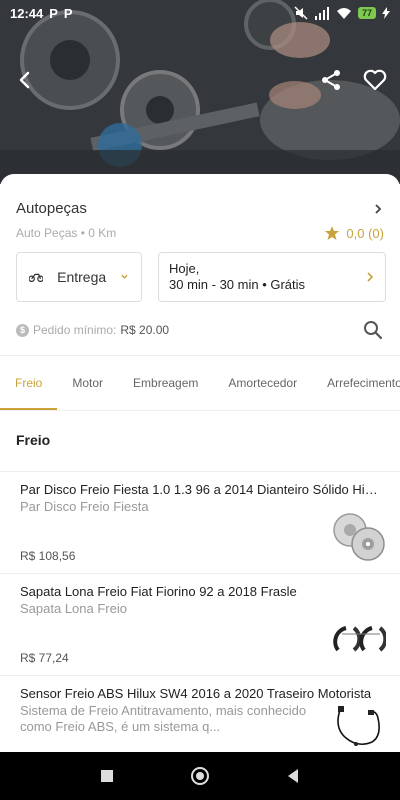  I want to click on back-nav-button, so click(293, 776).